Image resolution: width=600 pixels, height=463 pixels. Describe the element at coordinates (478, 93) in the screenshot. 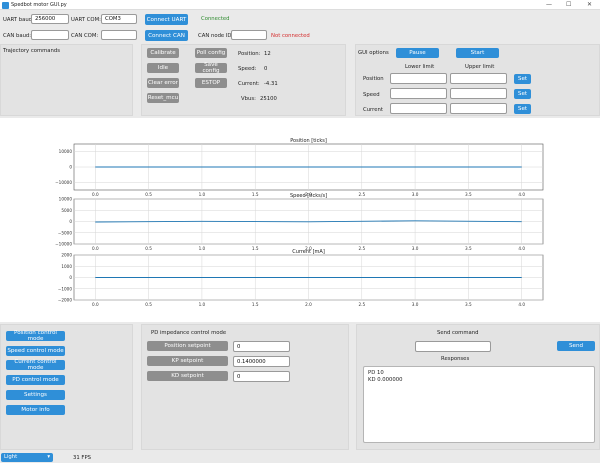

I see `speed-upper-input` at that location.